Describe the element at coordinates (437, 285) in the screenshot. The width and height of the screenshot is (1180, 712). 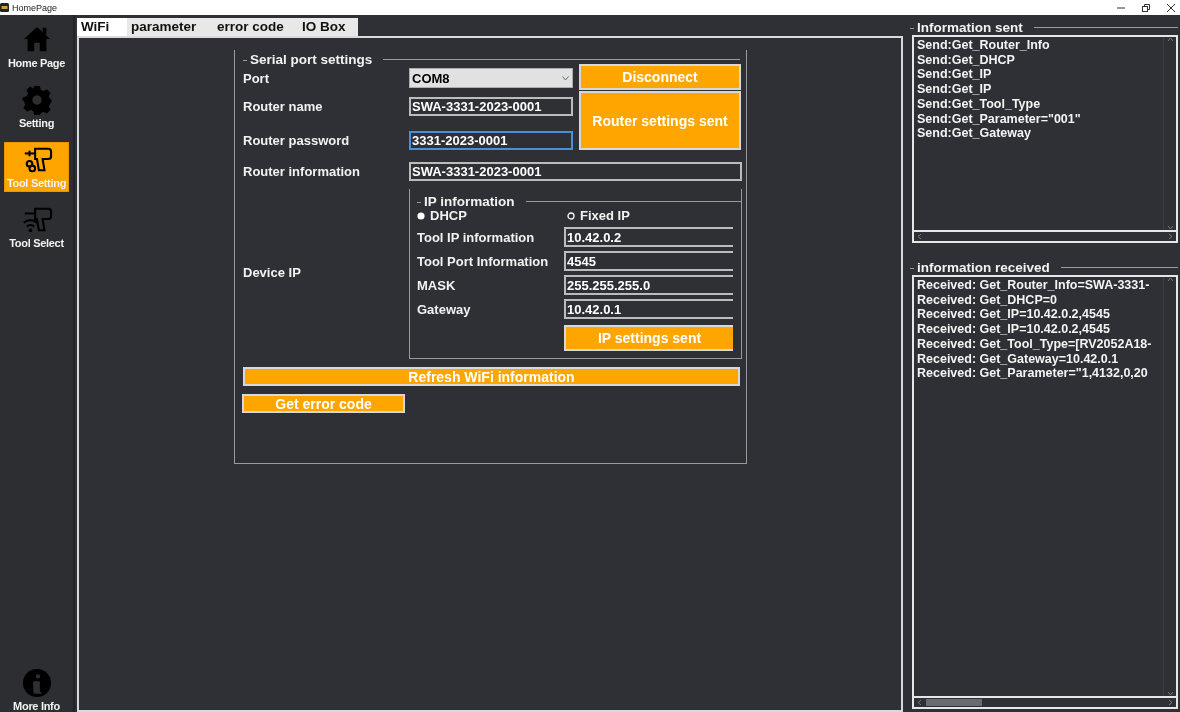
I see `field-label: MASK` at that location.